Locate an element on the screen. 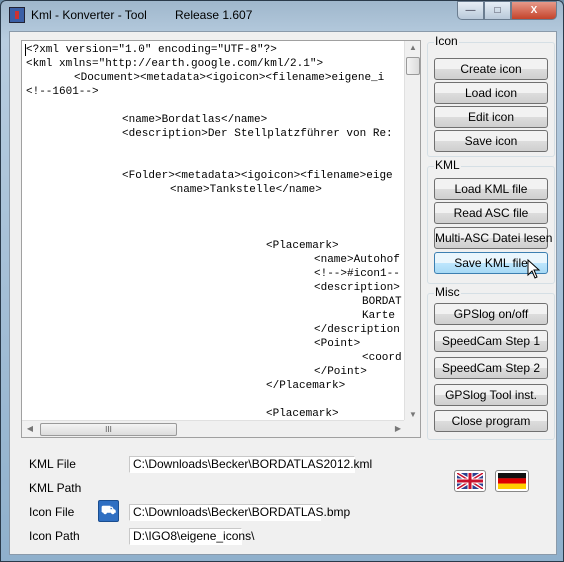 This screenshot has width=564, height=562. code-line: <?xml version="1.0" encoding="UTF-8"?> is located at coordinates (151, 50).